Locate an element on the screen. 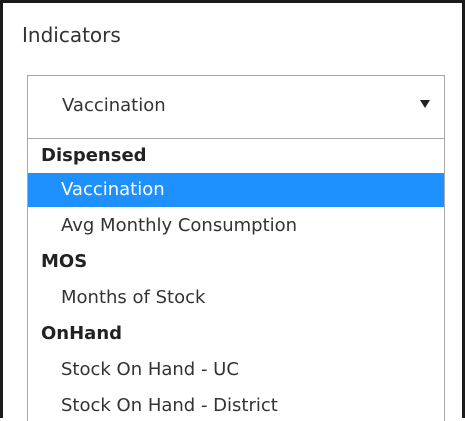  select-value: Vaccination is located at coordinates (114, 105).